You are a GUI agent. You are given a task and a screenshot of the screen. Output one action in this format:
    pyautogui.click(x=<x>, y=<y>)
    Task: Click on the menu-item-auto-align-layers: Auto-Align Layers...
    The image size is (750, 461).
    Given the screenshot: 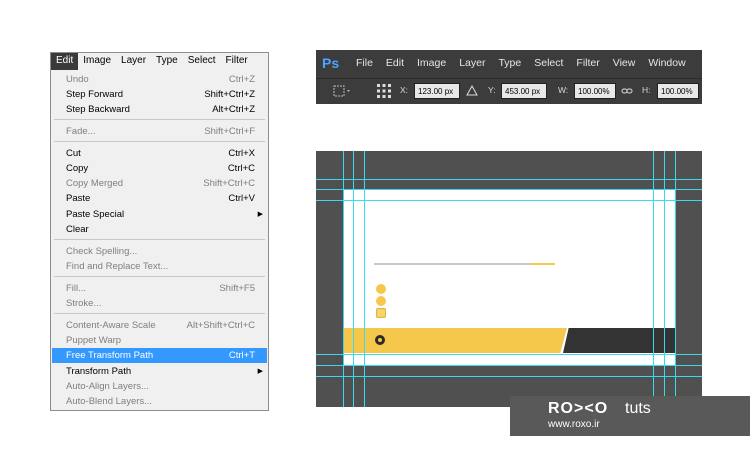 What is the action you would take?
    pyautogui.click(x=159, y=386)
    